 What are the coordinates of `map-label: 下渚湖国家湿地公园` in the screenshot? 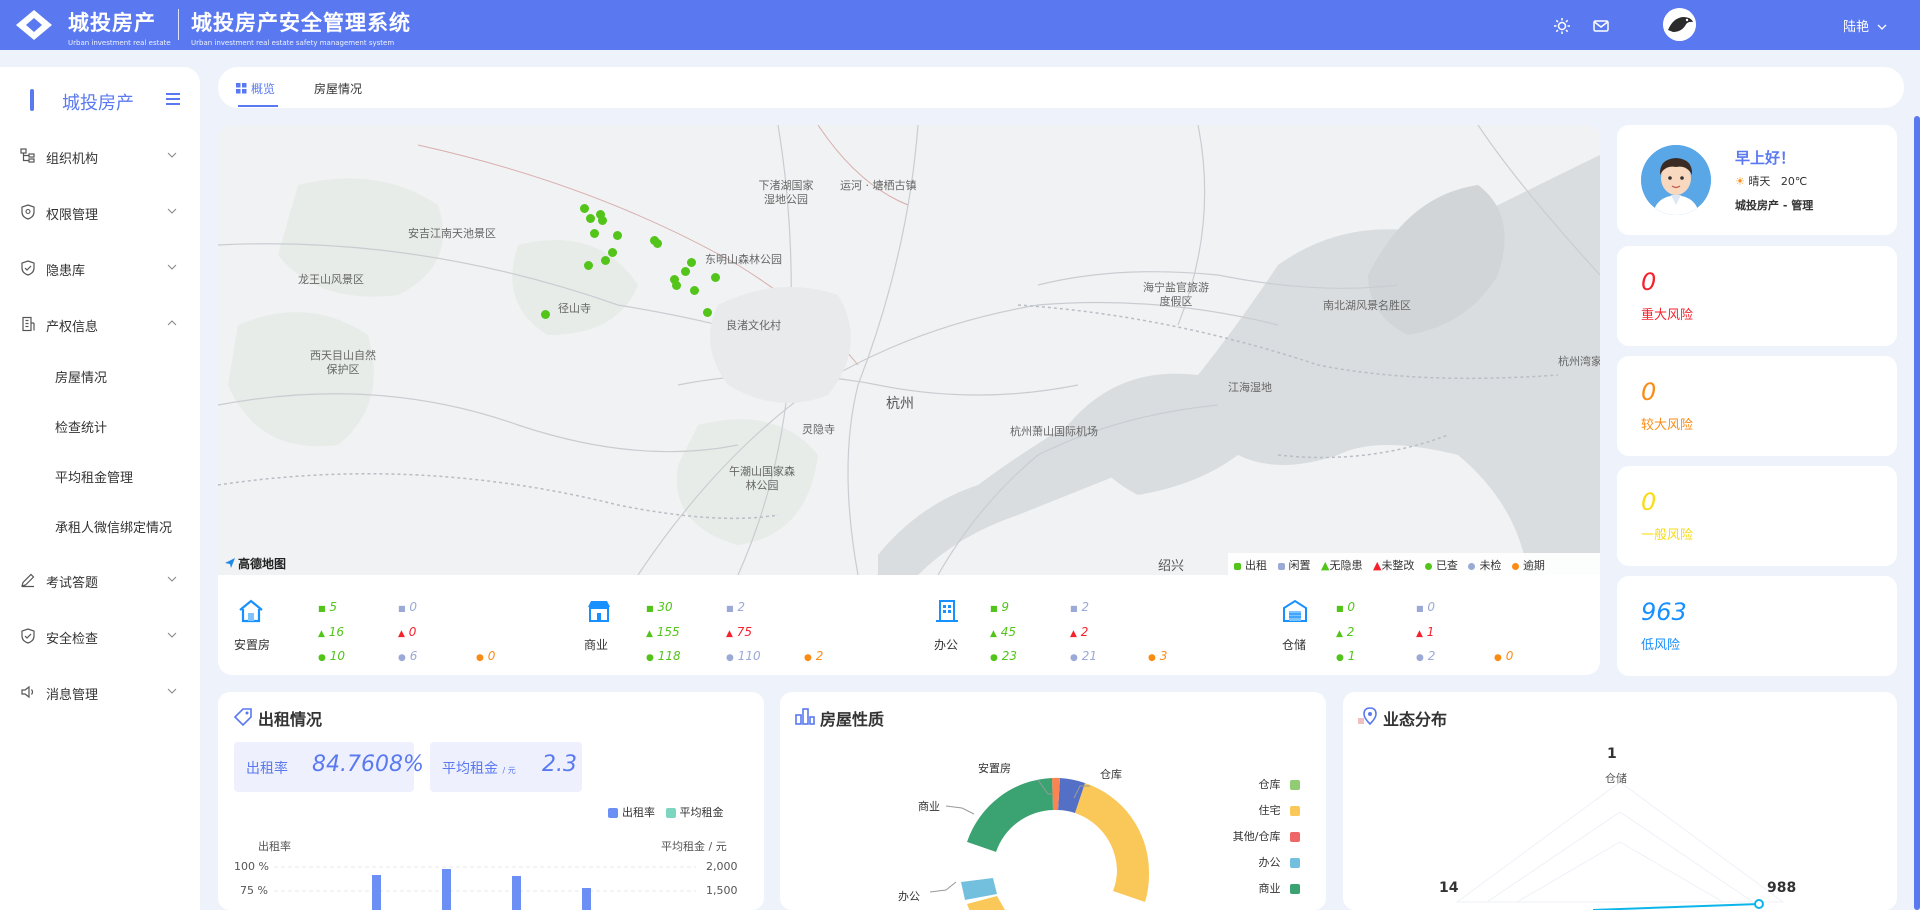 It's located at (786, 192).